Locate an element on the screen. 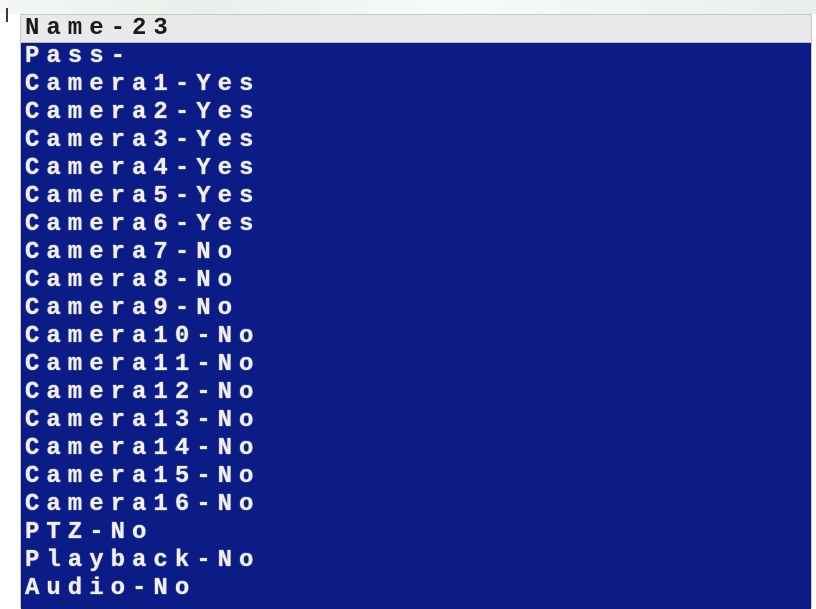  camera-7-item: Camera7-No is located at coordinates (132, 253).